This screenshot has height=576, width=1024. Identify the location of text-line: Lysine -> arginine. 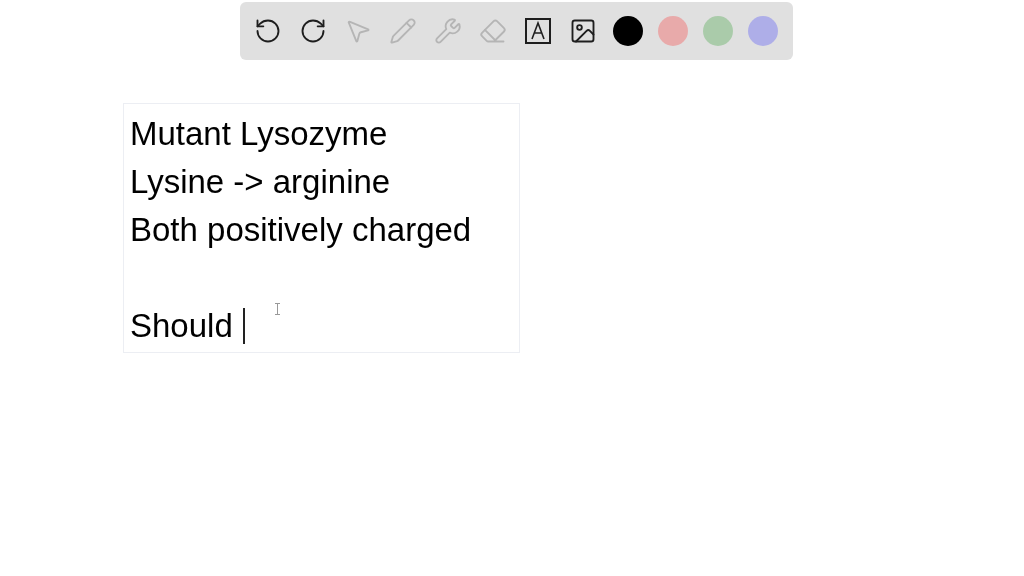
(260, 182).